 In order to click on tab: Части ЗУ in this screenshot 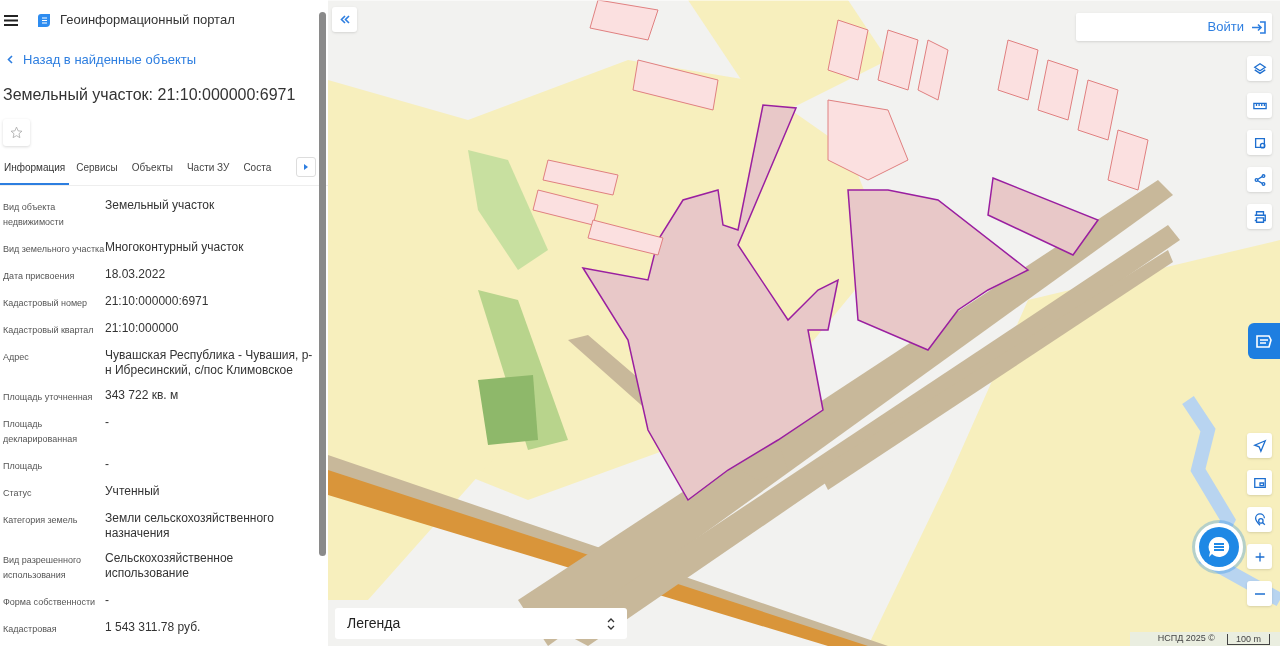, I will do `click(208, 170)`.